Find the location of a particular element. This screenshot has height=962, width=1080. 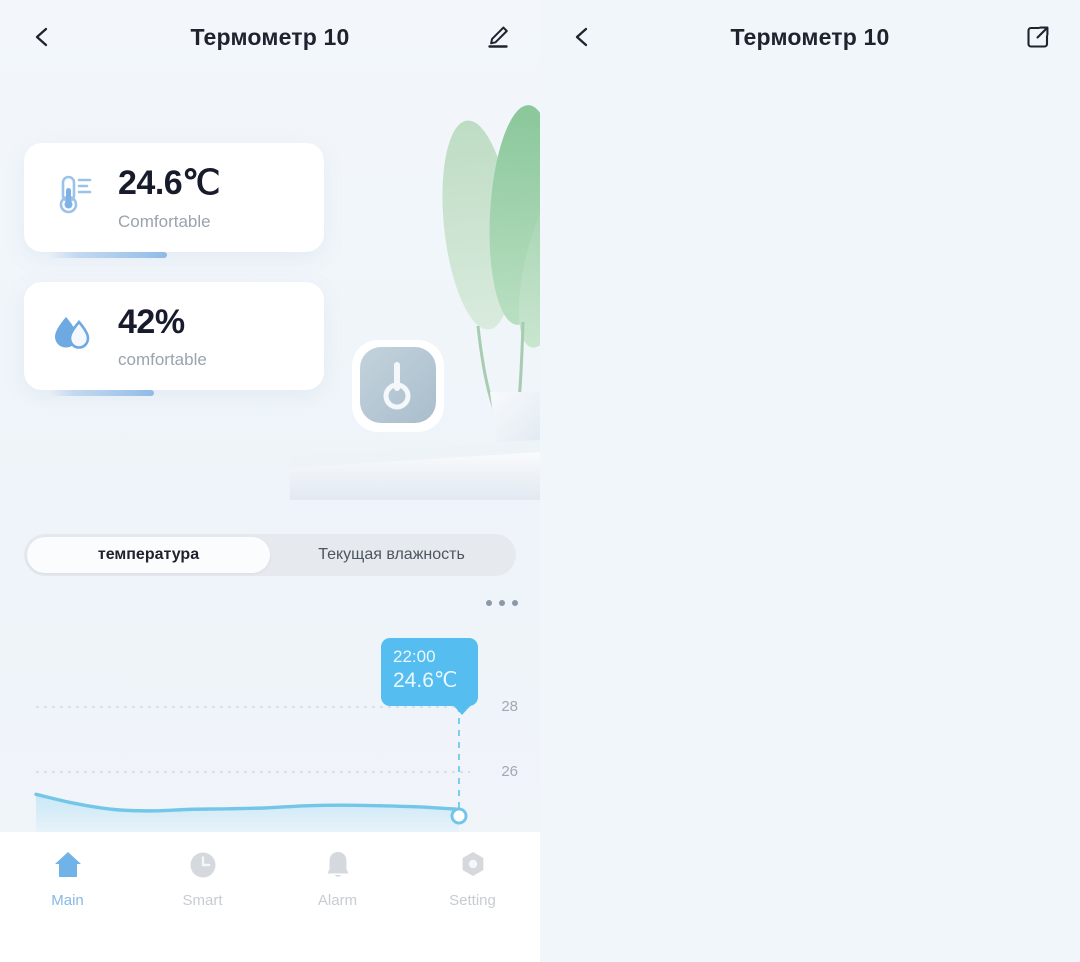

segment-humidity-label: Текущая влажность is located at coordinates (391, 554).